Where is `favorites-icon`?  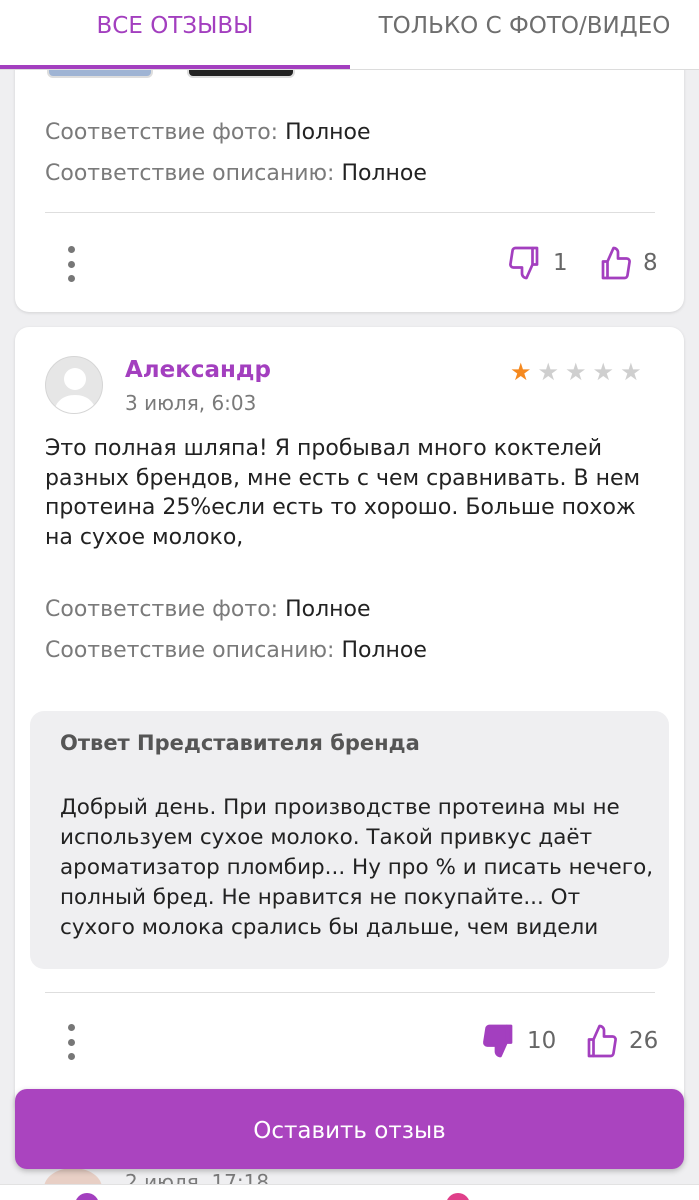
favorites-icon is located at coordinates (458, 1196).